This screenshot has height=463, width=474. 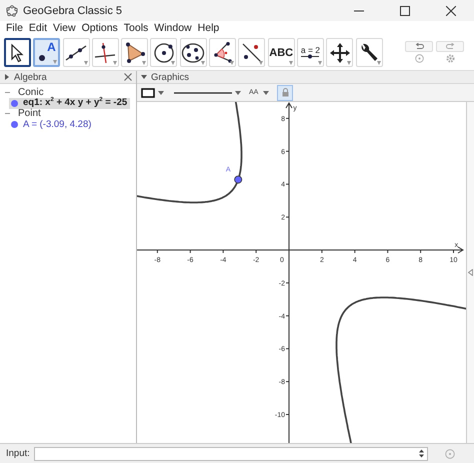 What do you see at coordinates (421, 453) in the screenshot?
I see `up-down-arrows-icon` at bounding box center [421, 453].